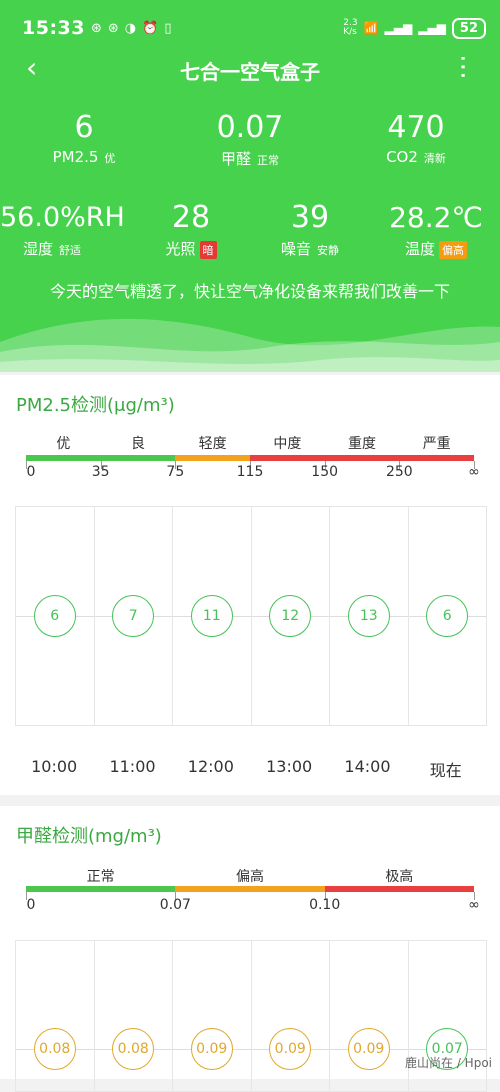  What do you see at coordinates (325, 472) in the screenshot?
I see `tick-label: 150` at bounding box center [325, 472].